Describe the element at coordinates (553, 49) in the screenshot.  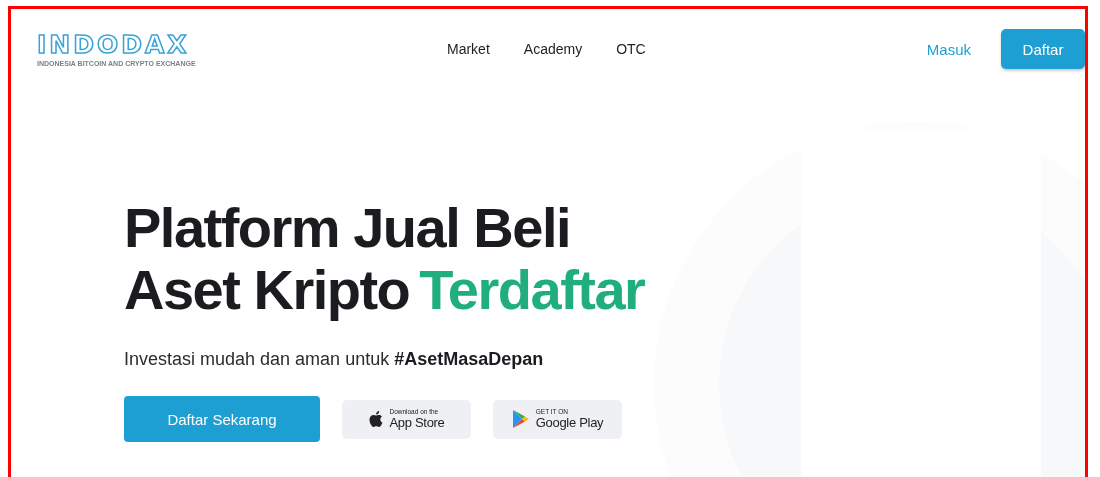
I see `nav-link: Academy` at that location.